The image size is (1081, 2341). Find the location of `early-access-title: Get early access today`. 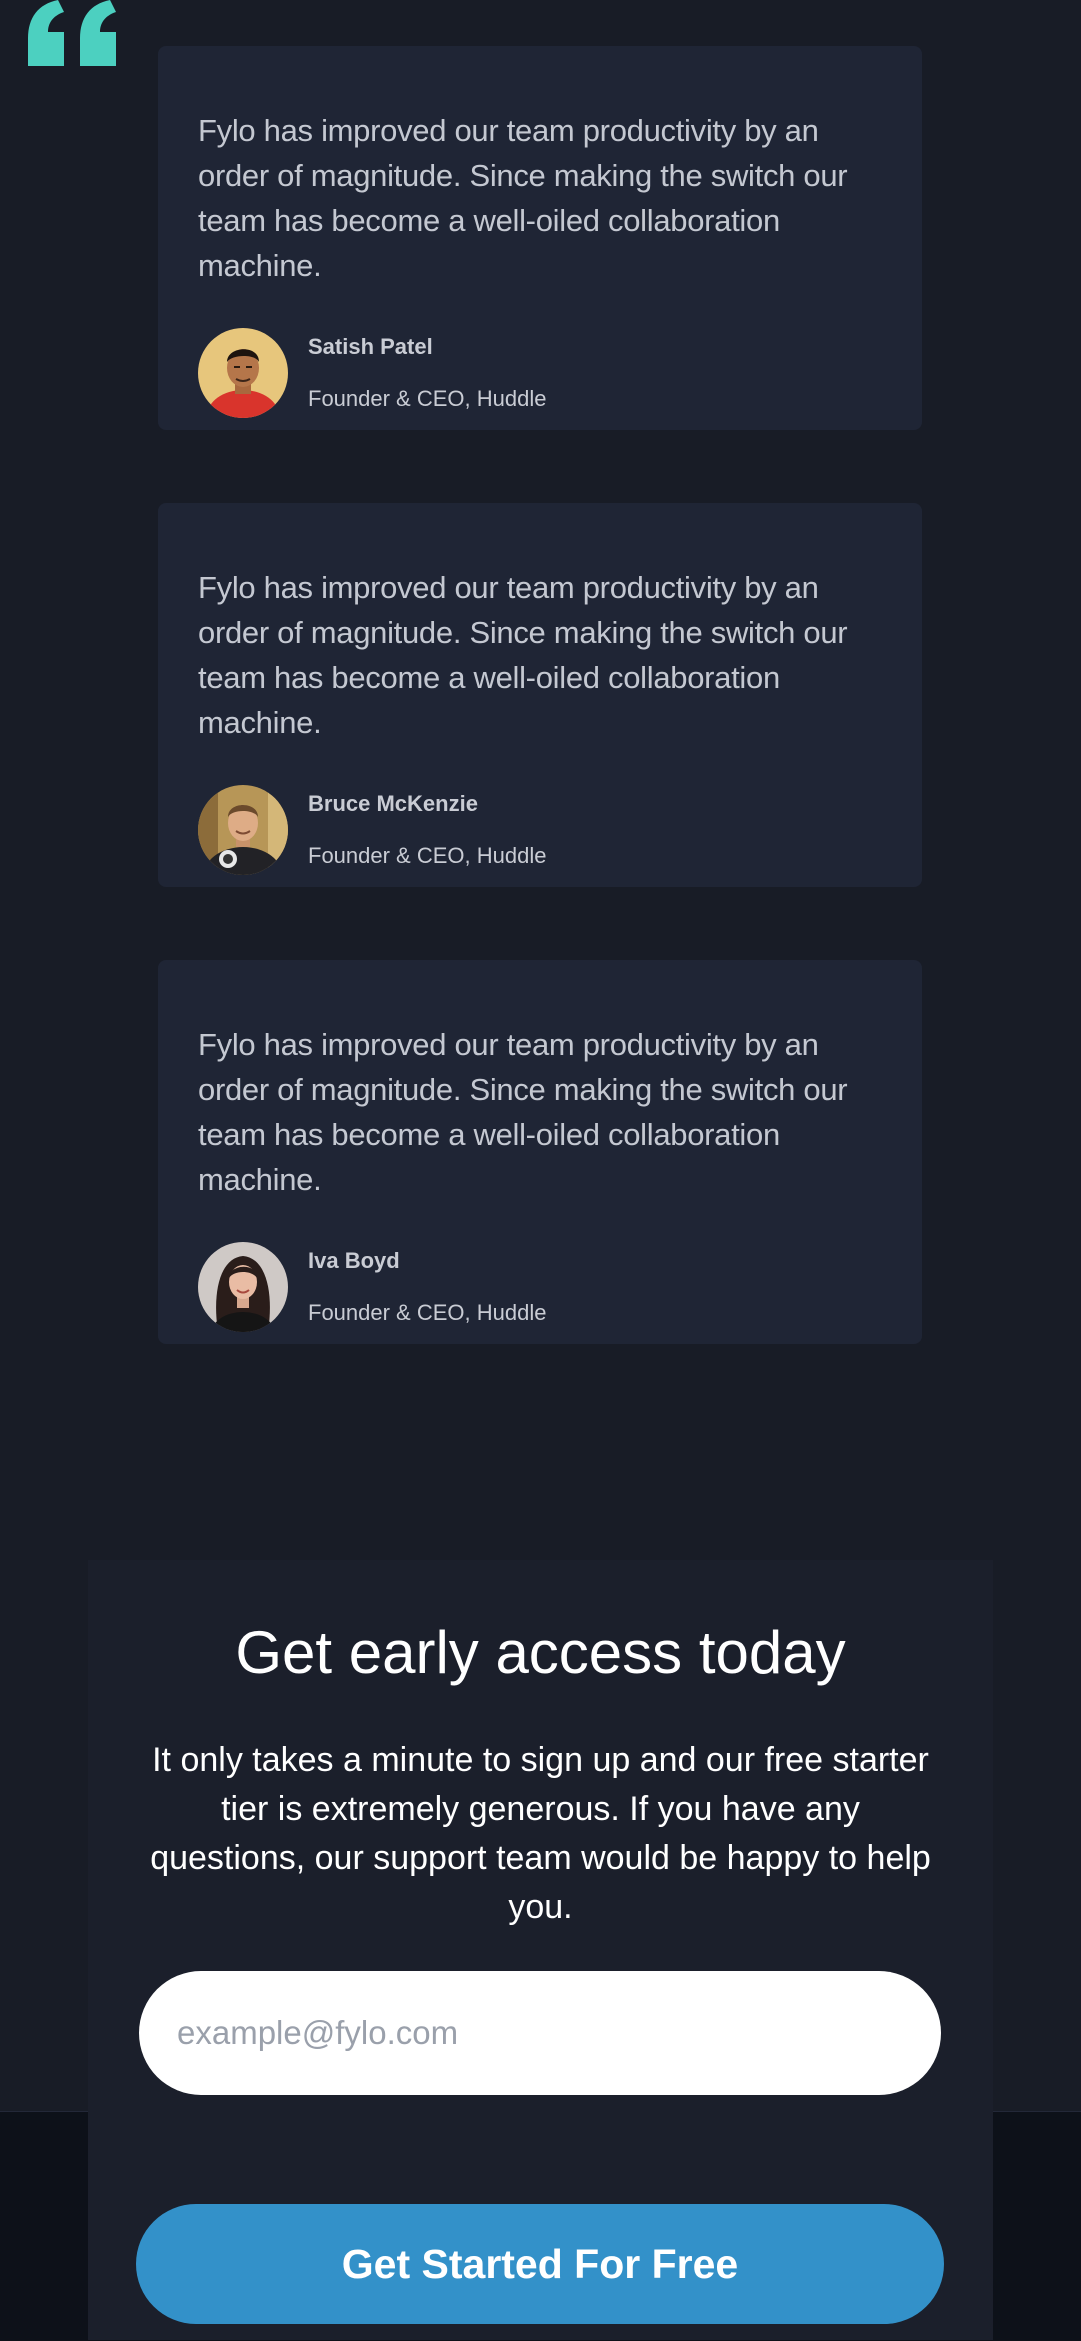

early-access-title: Get early access today is located at coordinates (540, 1652).